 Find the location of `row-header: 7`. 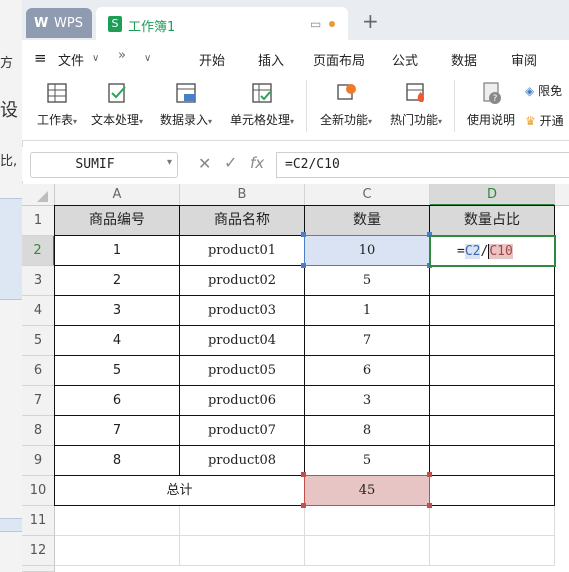

row-header: 7 is located at coordinates (38, 401).